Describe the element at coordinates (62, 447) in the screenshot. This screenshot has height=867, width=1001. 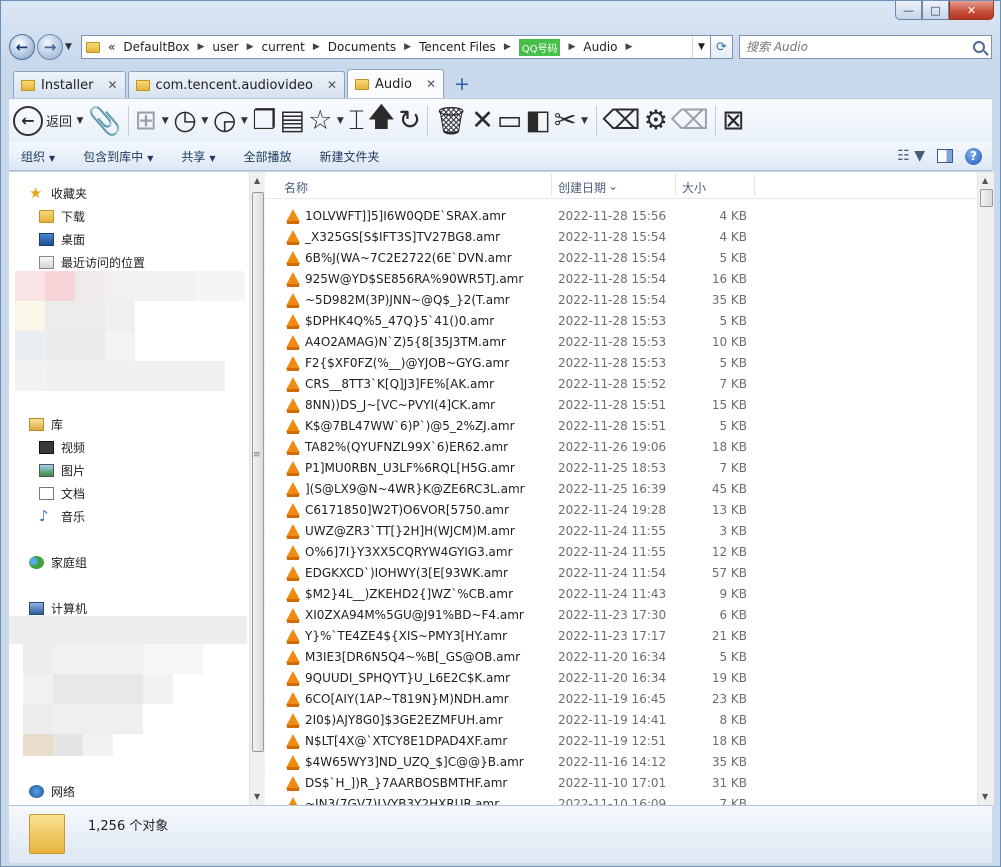
I see `nav-item-videos: 视频` at that location.